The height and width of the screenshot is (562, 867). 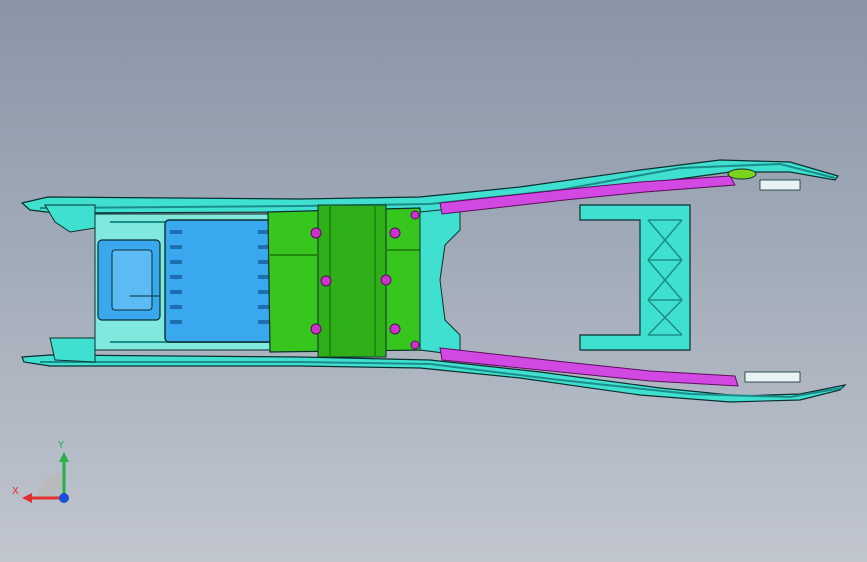 What do you see at coordinates (61, 445) in the screenshot?
I see `y-axis-label: Y` at bounding box center [61, 445].